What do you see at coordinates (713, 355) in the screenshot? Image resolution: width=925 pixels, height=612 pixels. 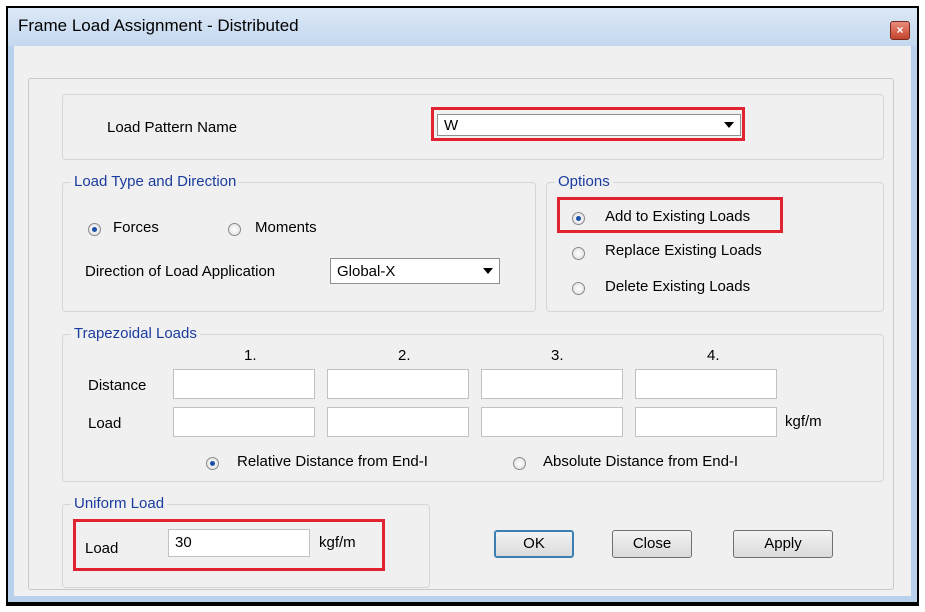 I see `column-header-4: 4.` at bounding box center [713, 355].